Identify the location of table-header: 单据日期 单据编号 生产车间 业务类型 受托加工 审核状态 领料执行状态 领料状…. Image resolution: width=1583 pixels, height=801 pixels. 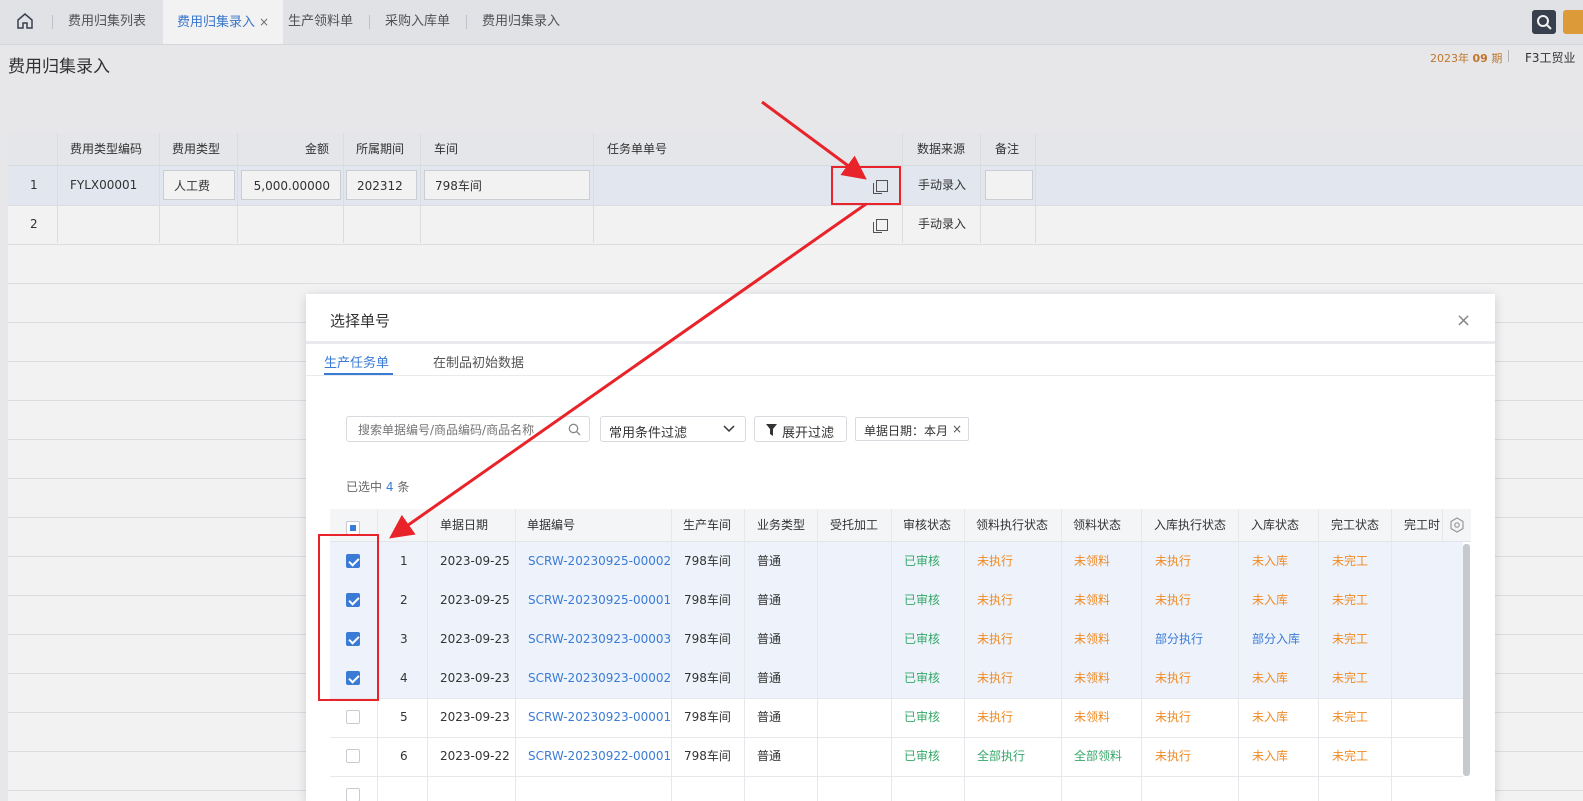
(900, 525).